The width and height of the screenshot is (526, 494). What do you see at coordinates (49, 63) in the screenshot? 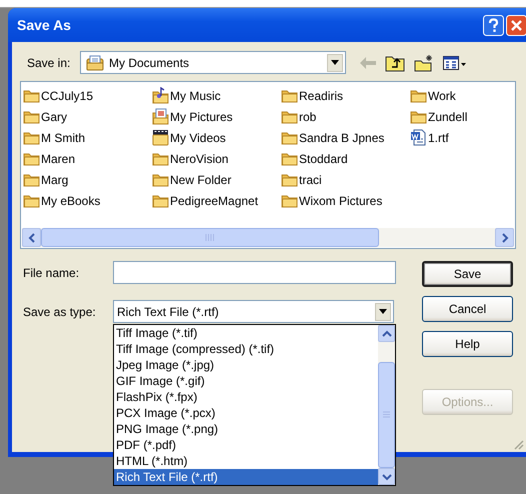
I see `save-in-label: Save in:` at bounding box center [49, 63].